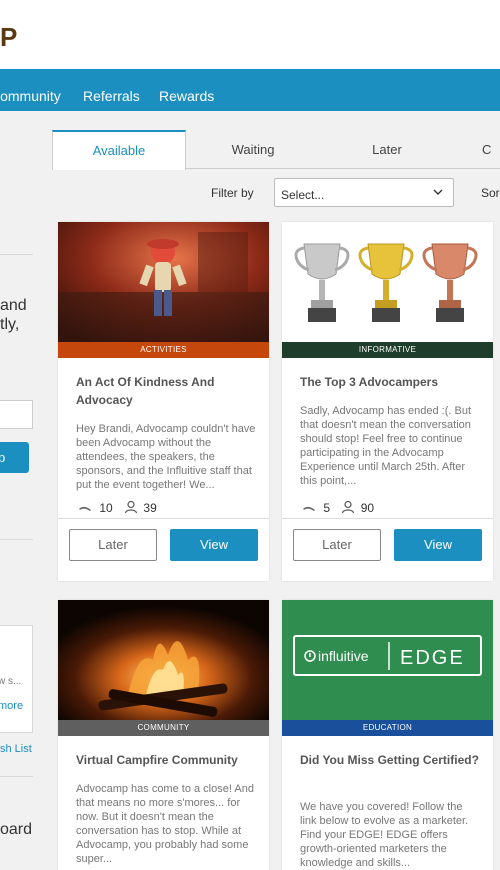 Image resolution: width=500 pixels, height=870 pixels. Describe the element at coordinates (387, 149) in the screenshot. I see `tab-later: Later` at that location.